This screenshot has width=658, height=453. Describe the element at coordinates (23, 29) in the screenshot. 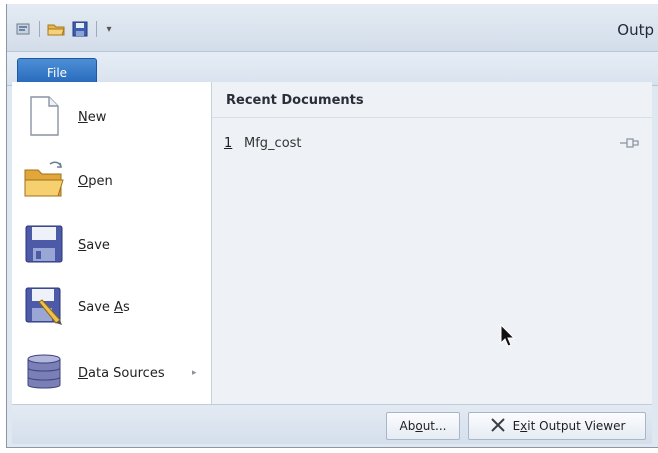

I see `properties-icon` at that location.